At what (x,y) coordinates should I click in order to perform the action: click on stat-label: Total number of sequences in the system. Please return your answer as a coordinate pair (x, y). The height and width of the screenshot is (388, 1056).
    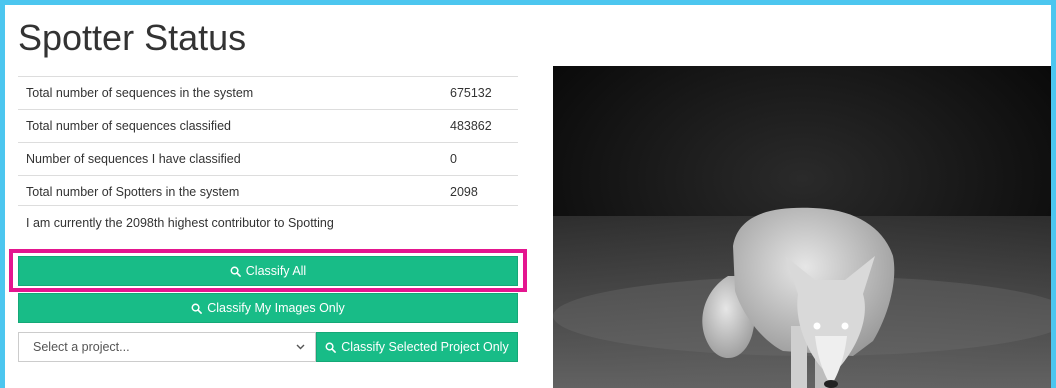
    Looking at the image, I should click on (230, 93).